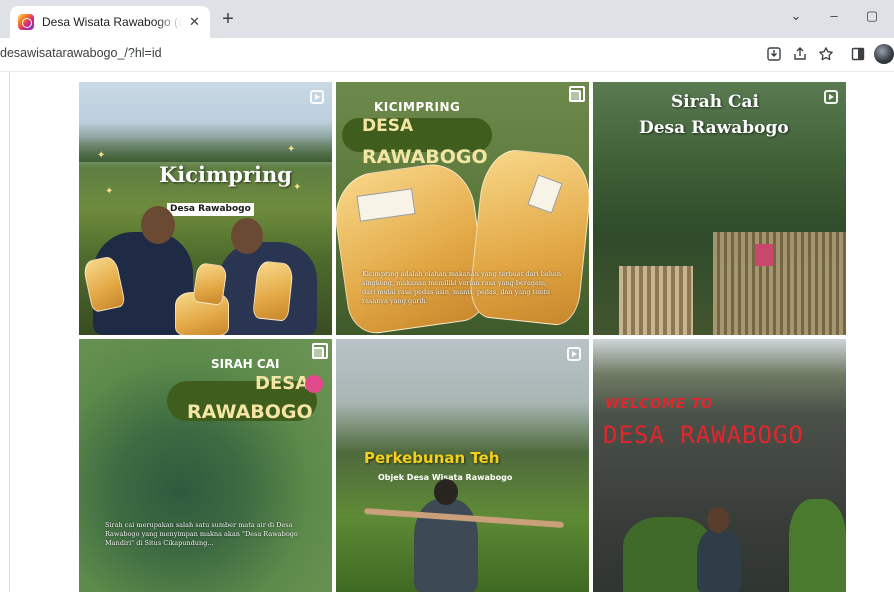 The image size is (894, 592). Describe the element at coordinates (247, 236) in the screenshot. I see `person-right-head` at that location.